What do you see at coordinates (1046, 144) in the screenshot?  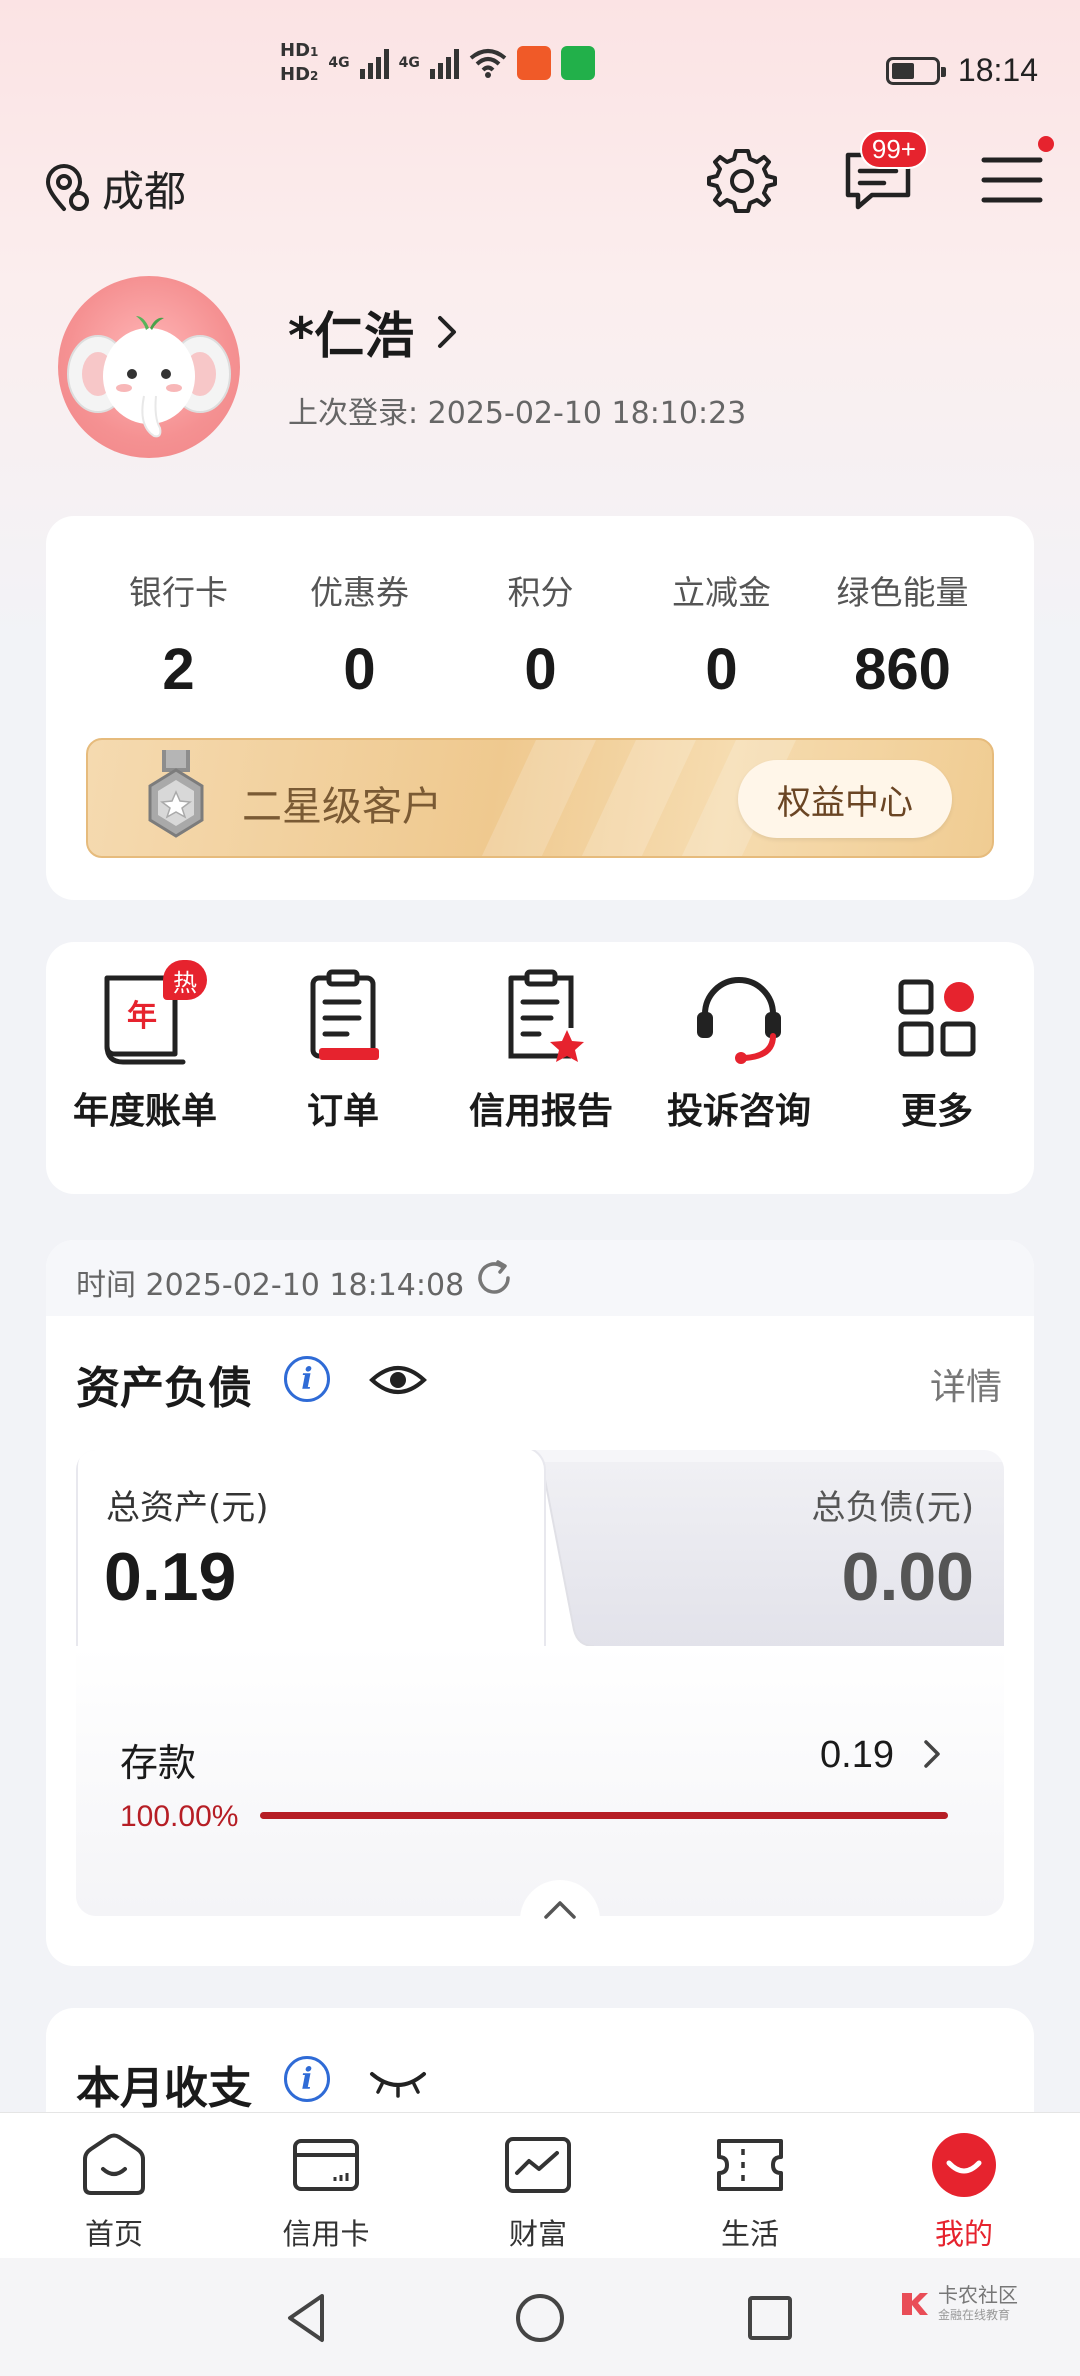 I see `menu-notification-dot` at bounding box center [1046, 144].